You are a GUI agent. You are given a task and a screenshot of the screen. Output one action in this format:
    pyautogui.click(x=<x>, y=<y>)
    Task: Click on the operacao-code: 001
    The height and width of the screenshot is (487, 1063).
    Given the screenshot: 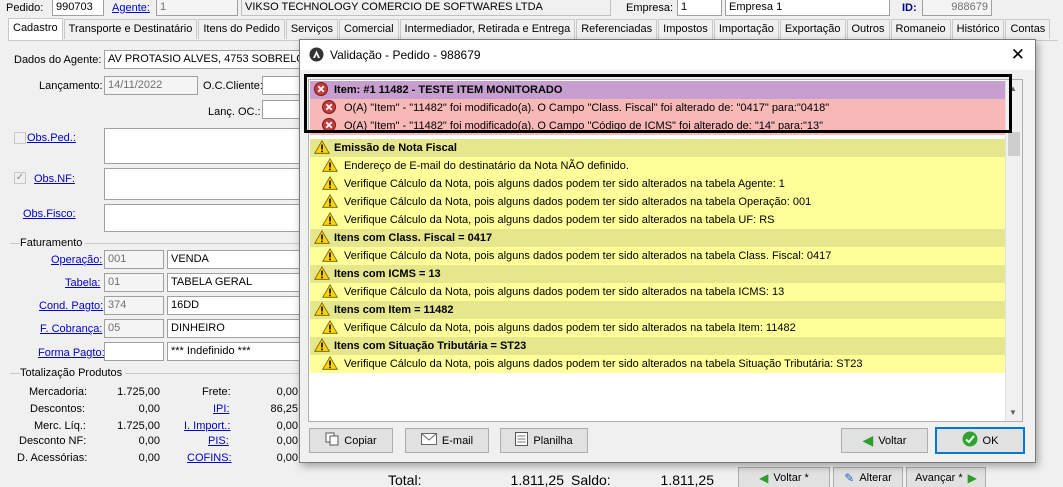 What is the action you would take?
    pyautogui.click(x=134, y=259)
    